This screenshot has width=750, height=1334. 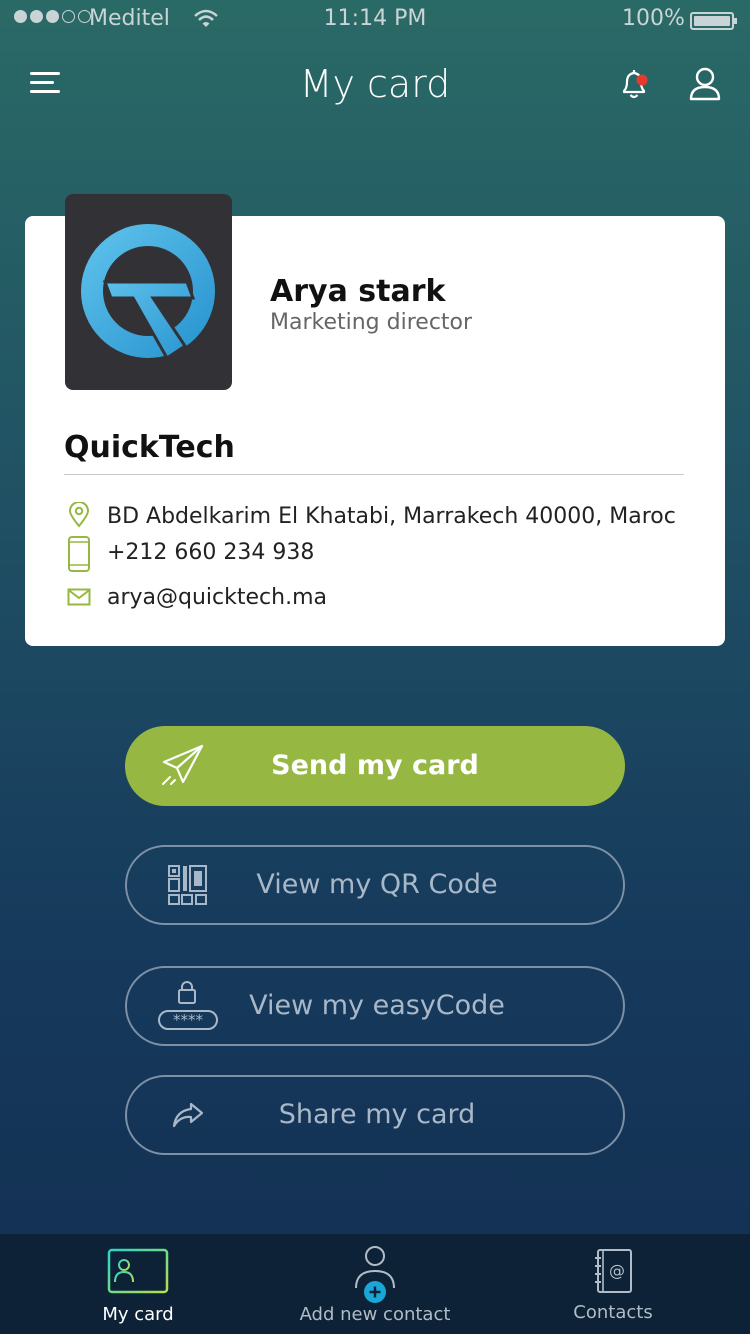 What do you see at coordinates (79, 554) in the screenshot?
I see `mobile-phone-icon` at bounding box center [79, 554].